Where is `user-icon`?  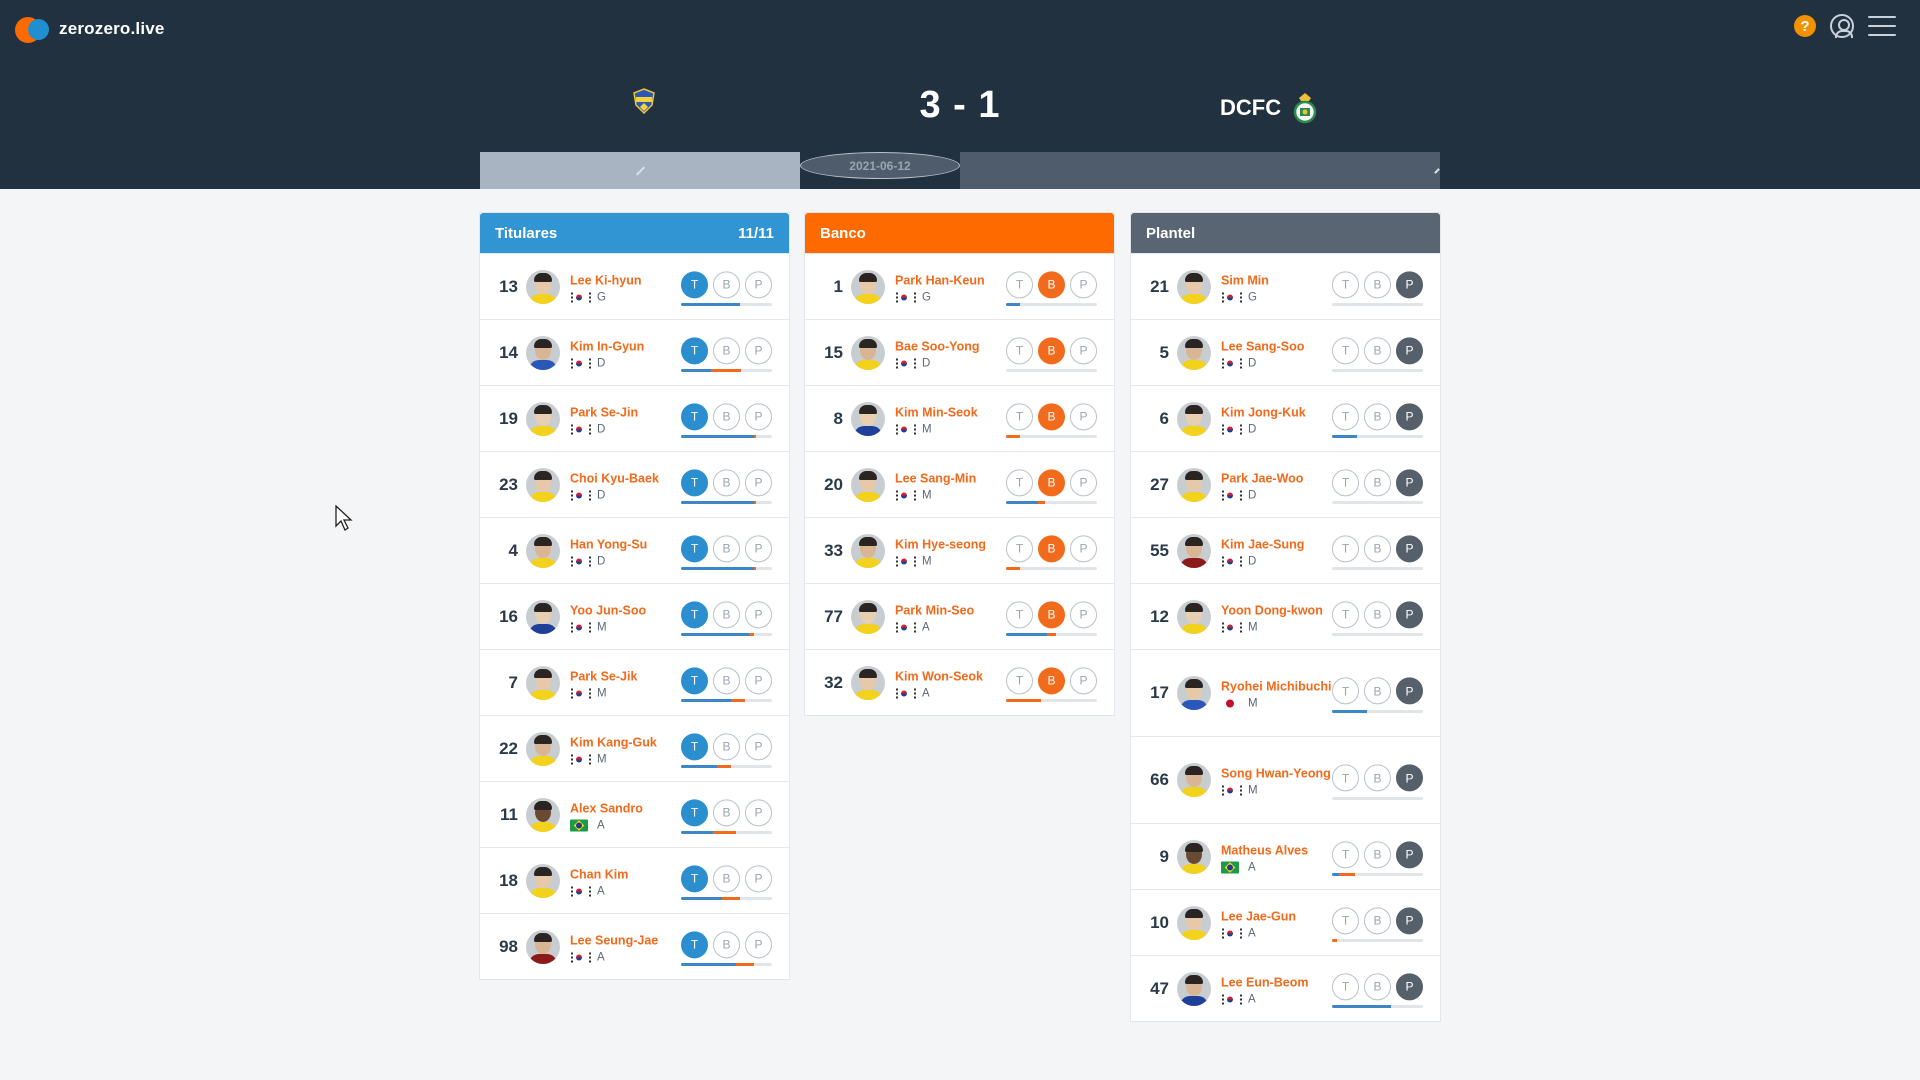 user-icon is located at coordinates (1842, 26).